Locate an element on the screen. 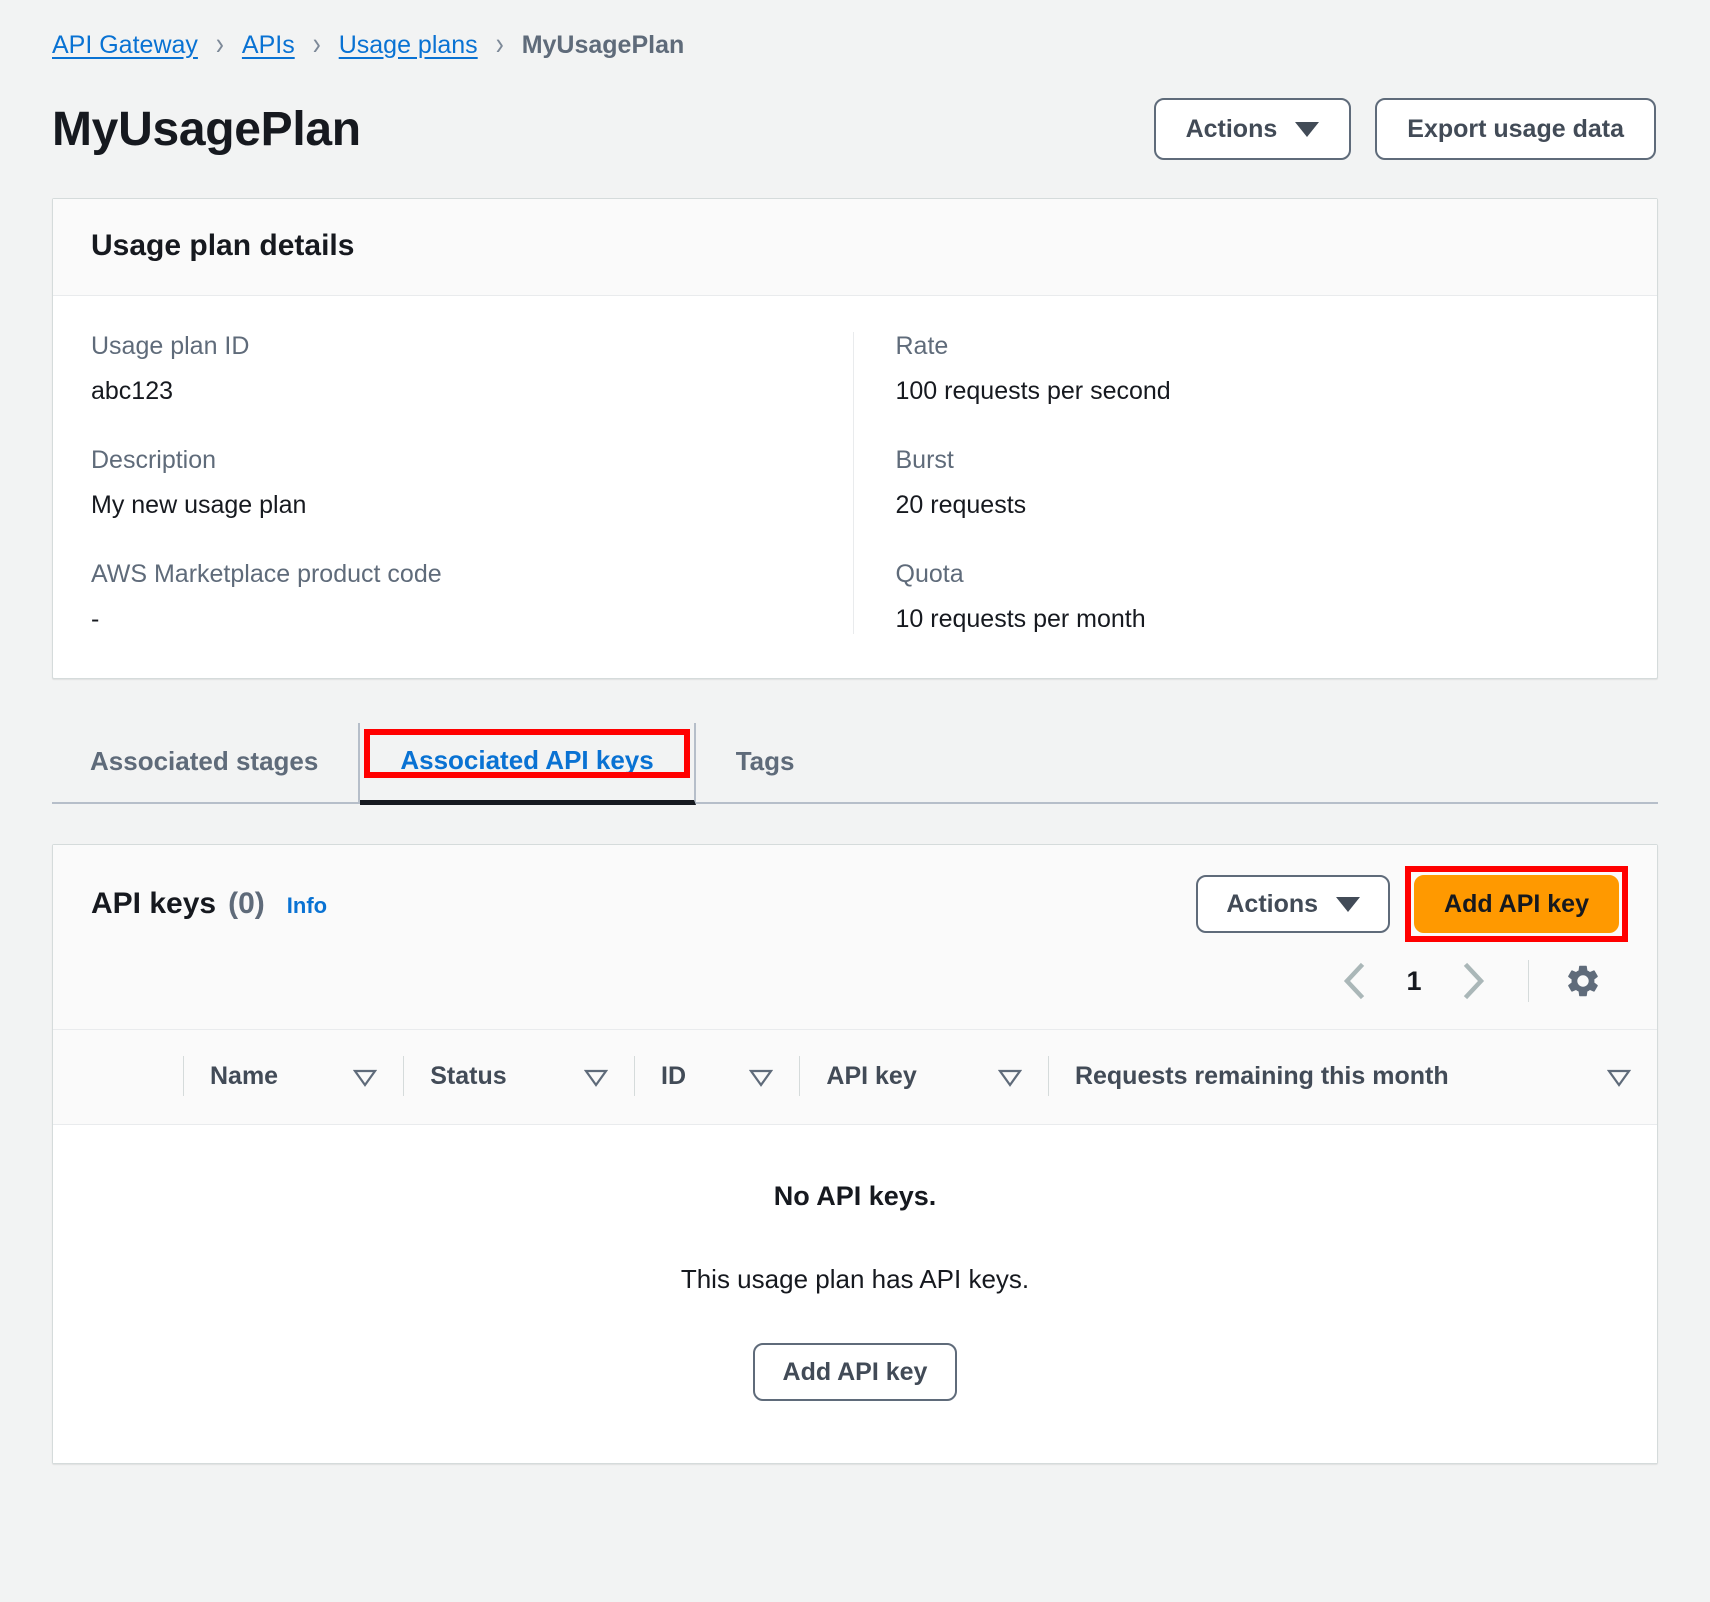 The width and height of the screenshot is (1710, 1602). table-header-label: Name is located at coordinates (244, 1075).